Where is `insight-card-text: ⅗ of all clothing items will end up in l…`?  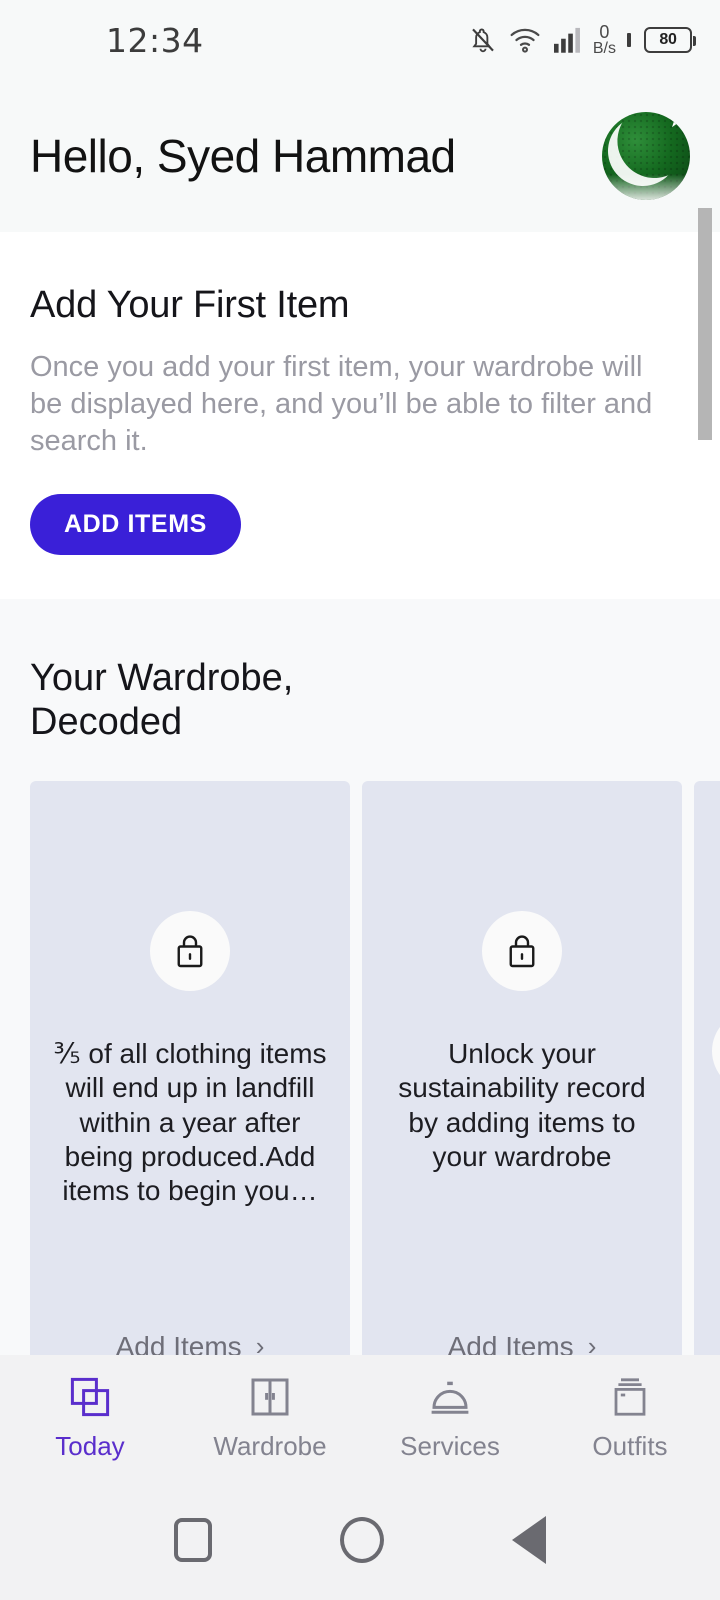
insight-card-text: ⅗ of all clothing items will end up in l… is located at coordinates (190, 1122).